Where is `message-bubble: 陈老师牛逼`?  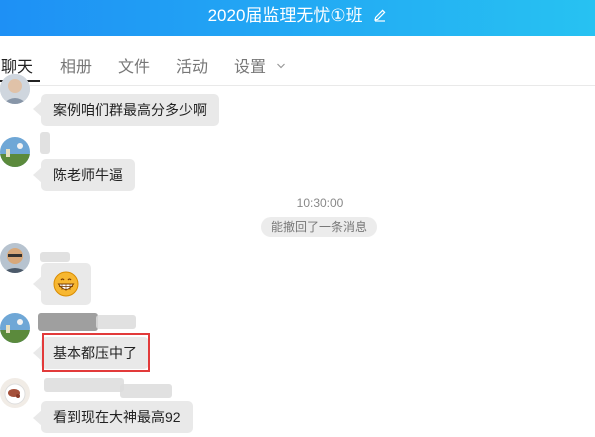
message-bubble: 陈老师牛逼 is located at coordinates (88, 175).